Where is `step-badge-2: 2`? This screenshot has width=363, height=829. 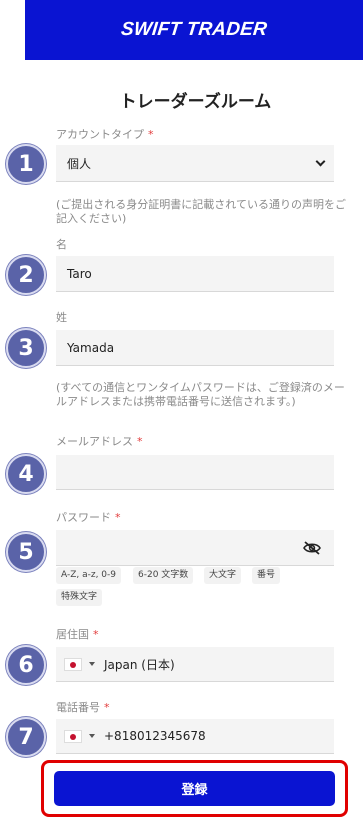
step-badge-2: 2 is located at coordinates (26, 275).